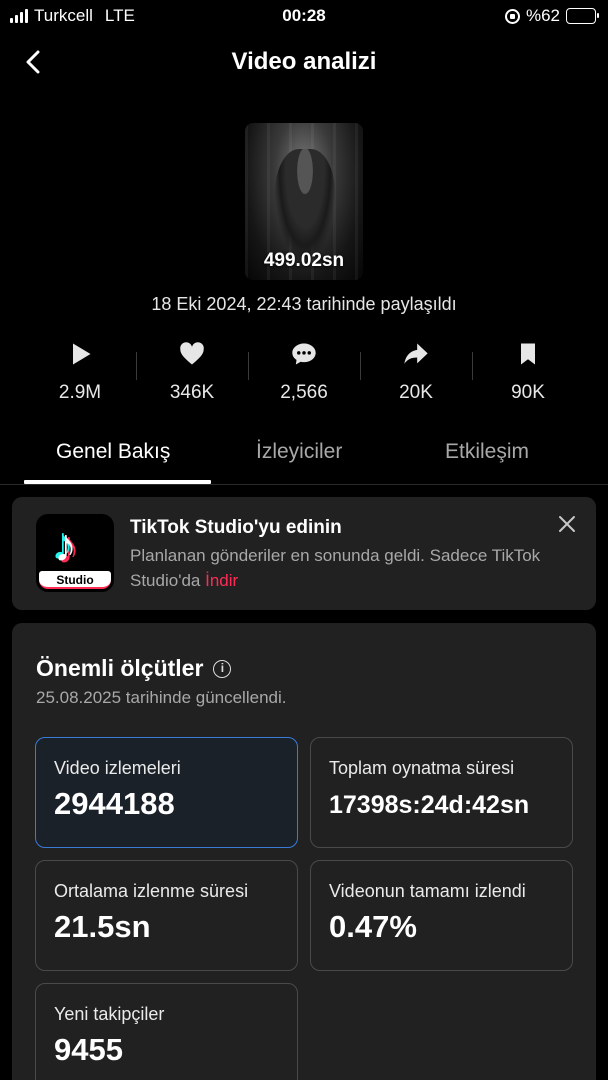 This screenshot has width=608, height=1080. What do you see at coordinates (80, 375) in the screenshot?
I see `stat-views: 2.9M` at bounding box center [80, 375].